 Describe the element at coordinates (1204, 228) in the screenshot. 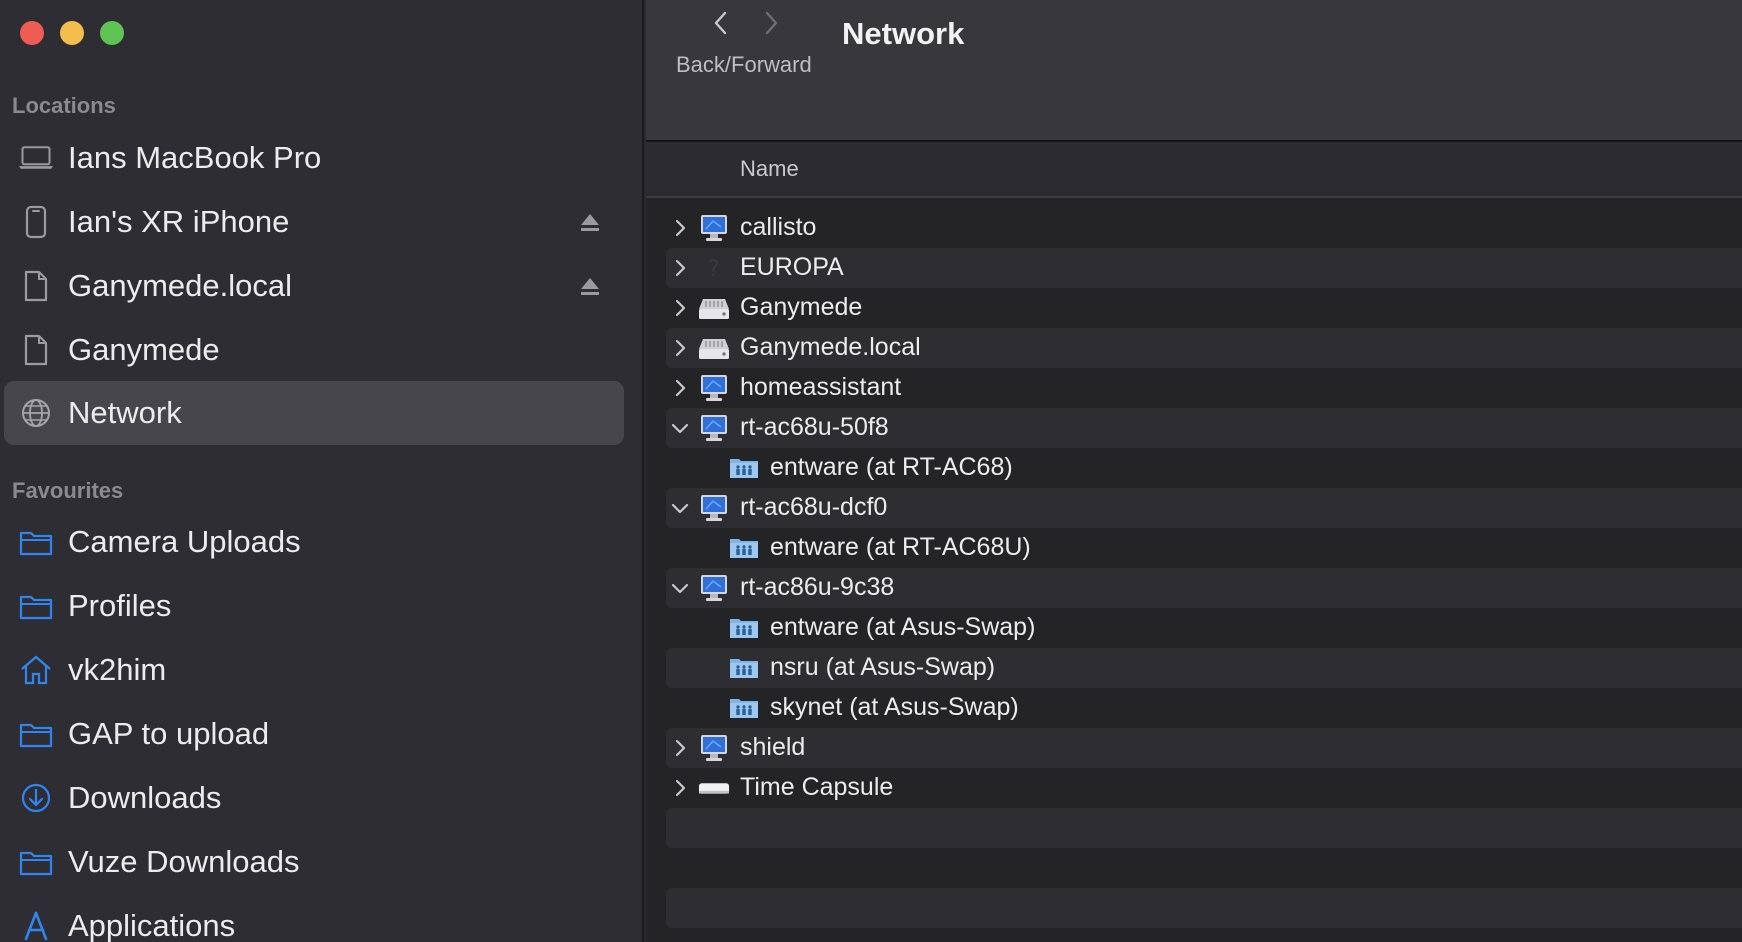

I see `list-item: callisto` at that location.